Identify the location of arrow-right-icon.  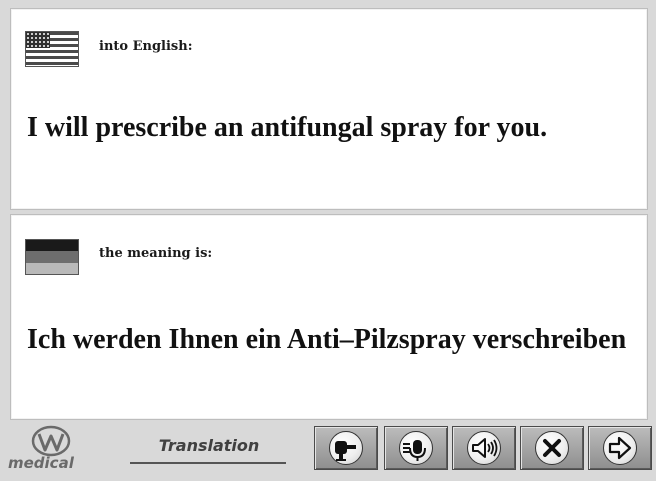
(620, 448).